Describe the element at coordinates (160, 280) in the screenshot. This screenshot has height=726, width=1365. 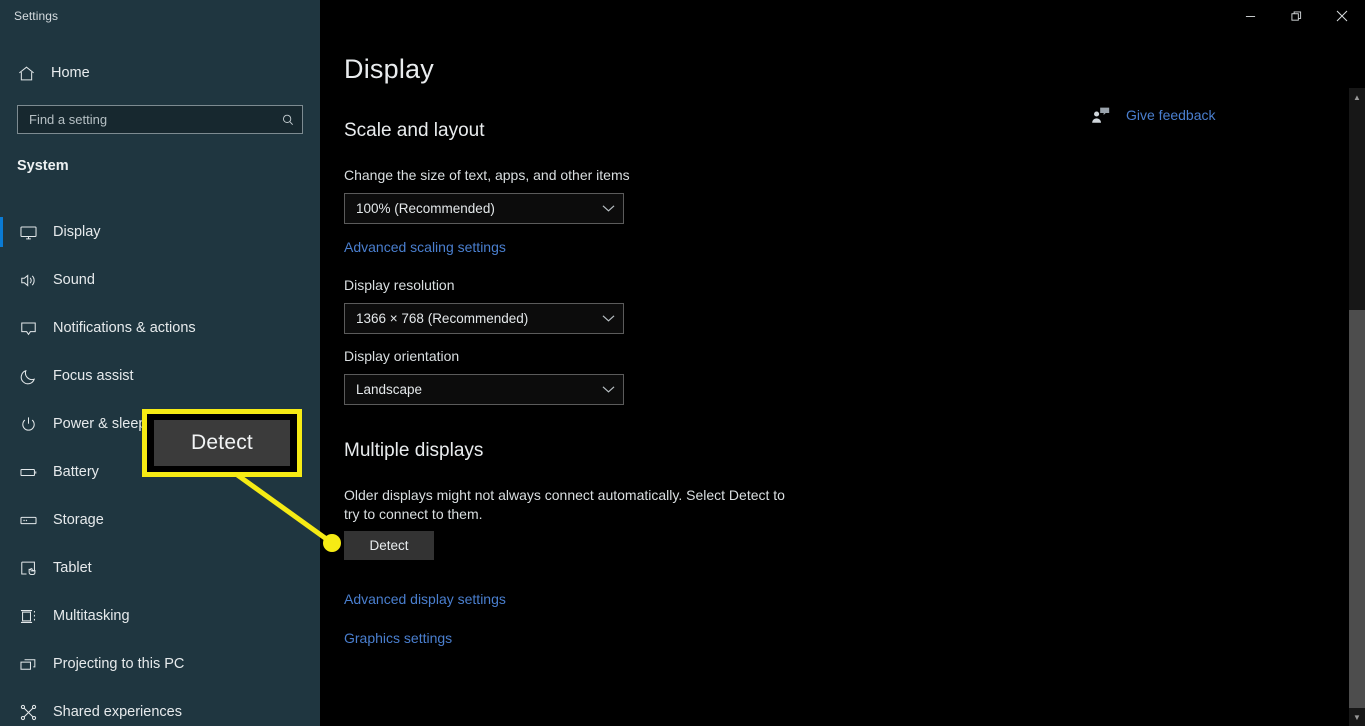
I see `sidebar-item-sound: Sound` at that location.